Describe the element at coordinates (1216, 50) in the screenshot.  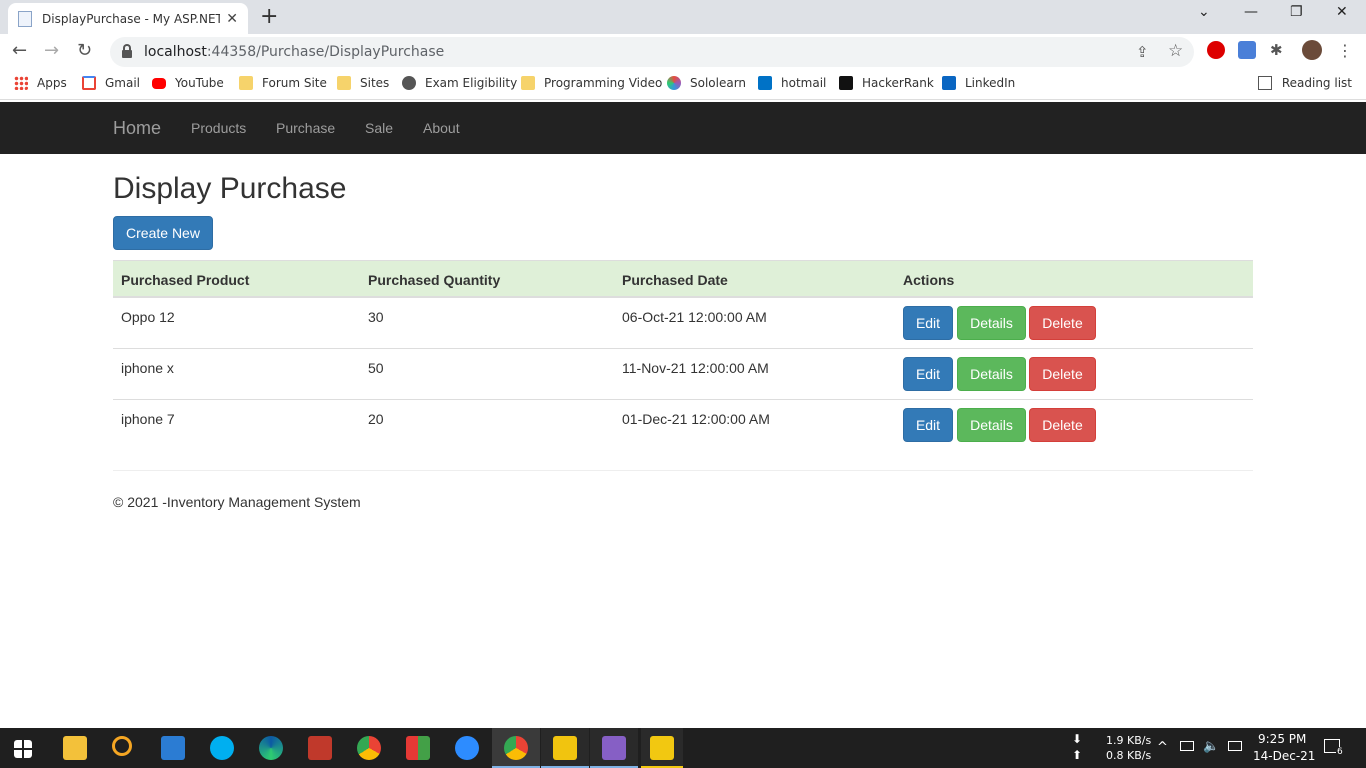
I see `adblock-extension-icon` at that location.